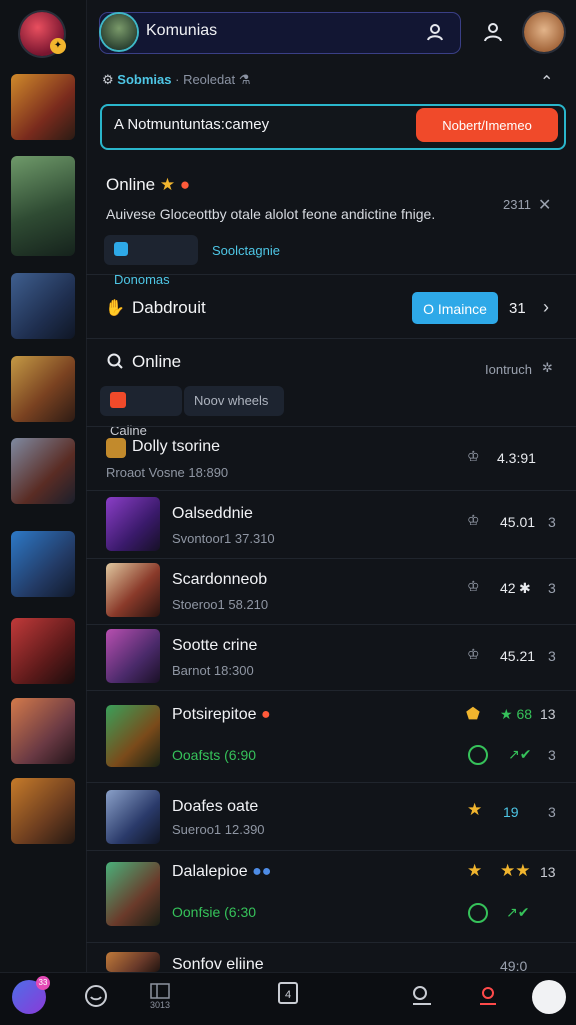 This screenshot has height=1025, width=576. I want to click on row-value: 19, so click(511, 812).